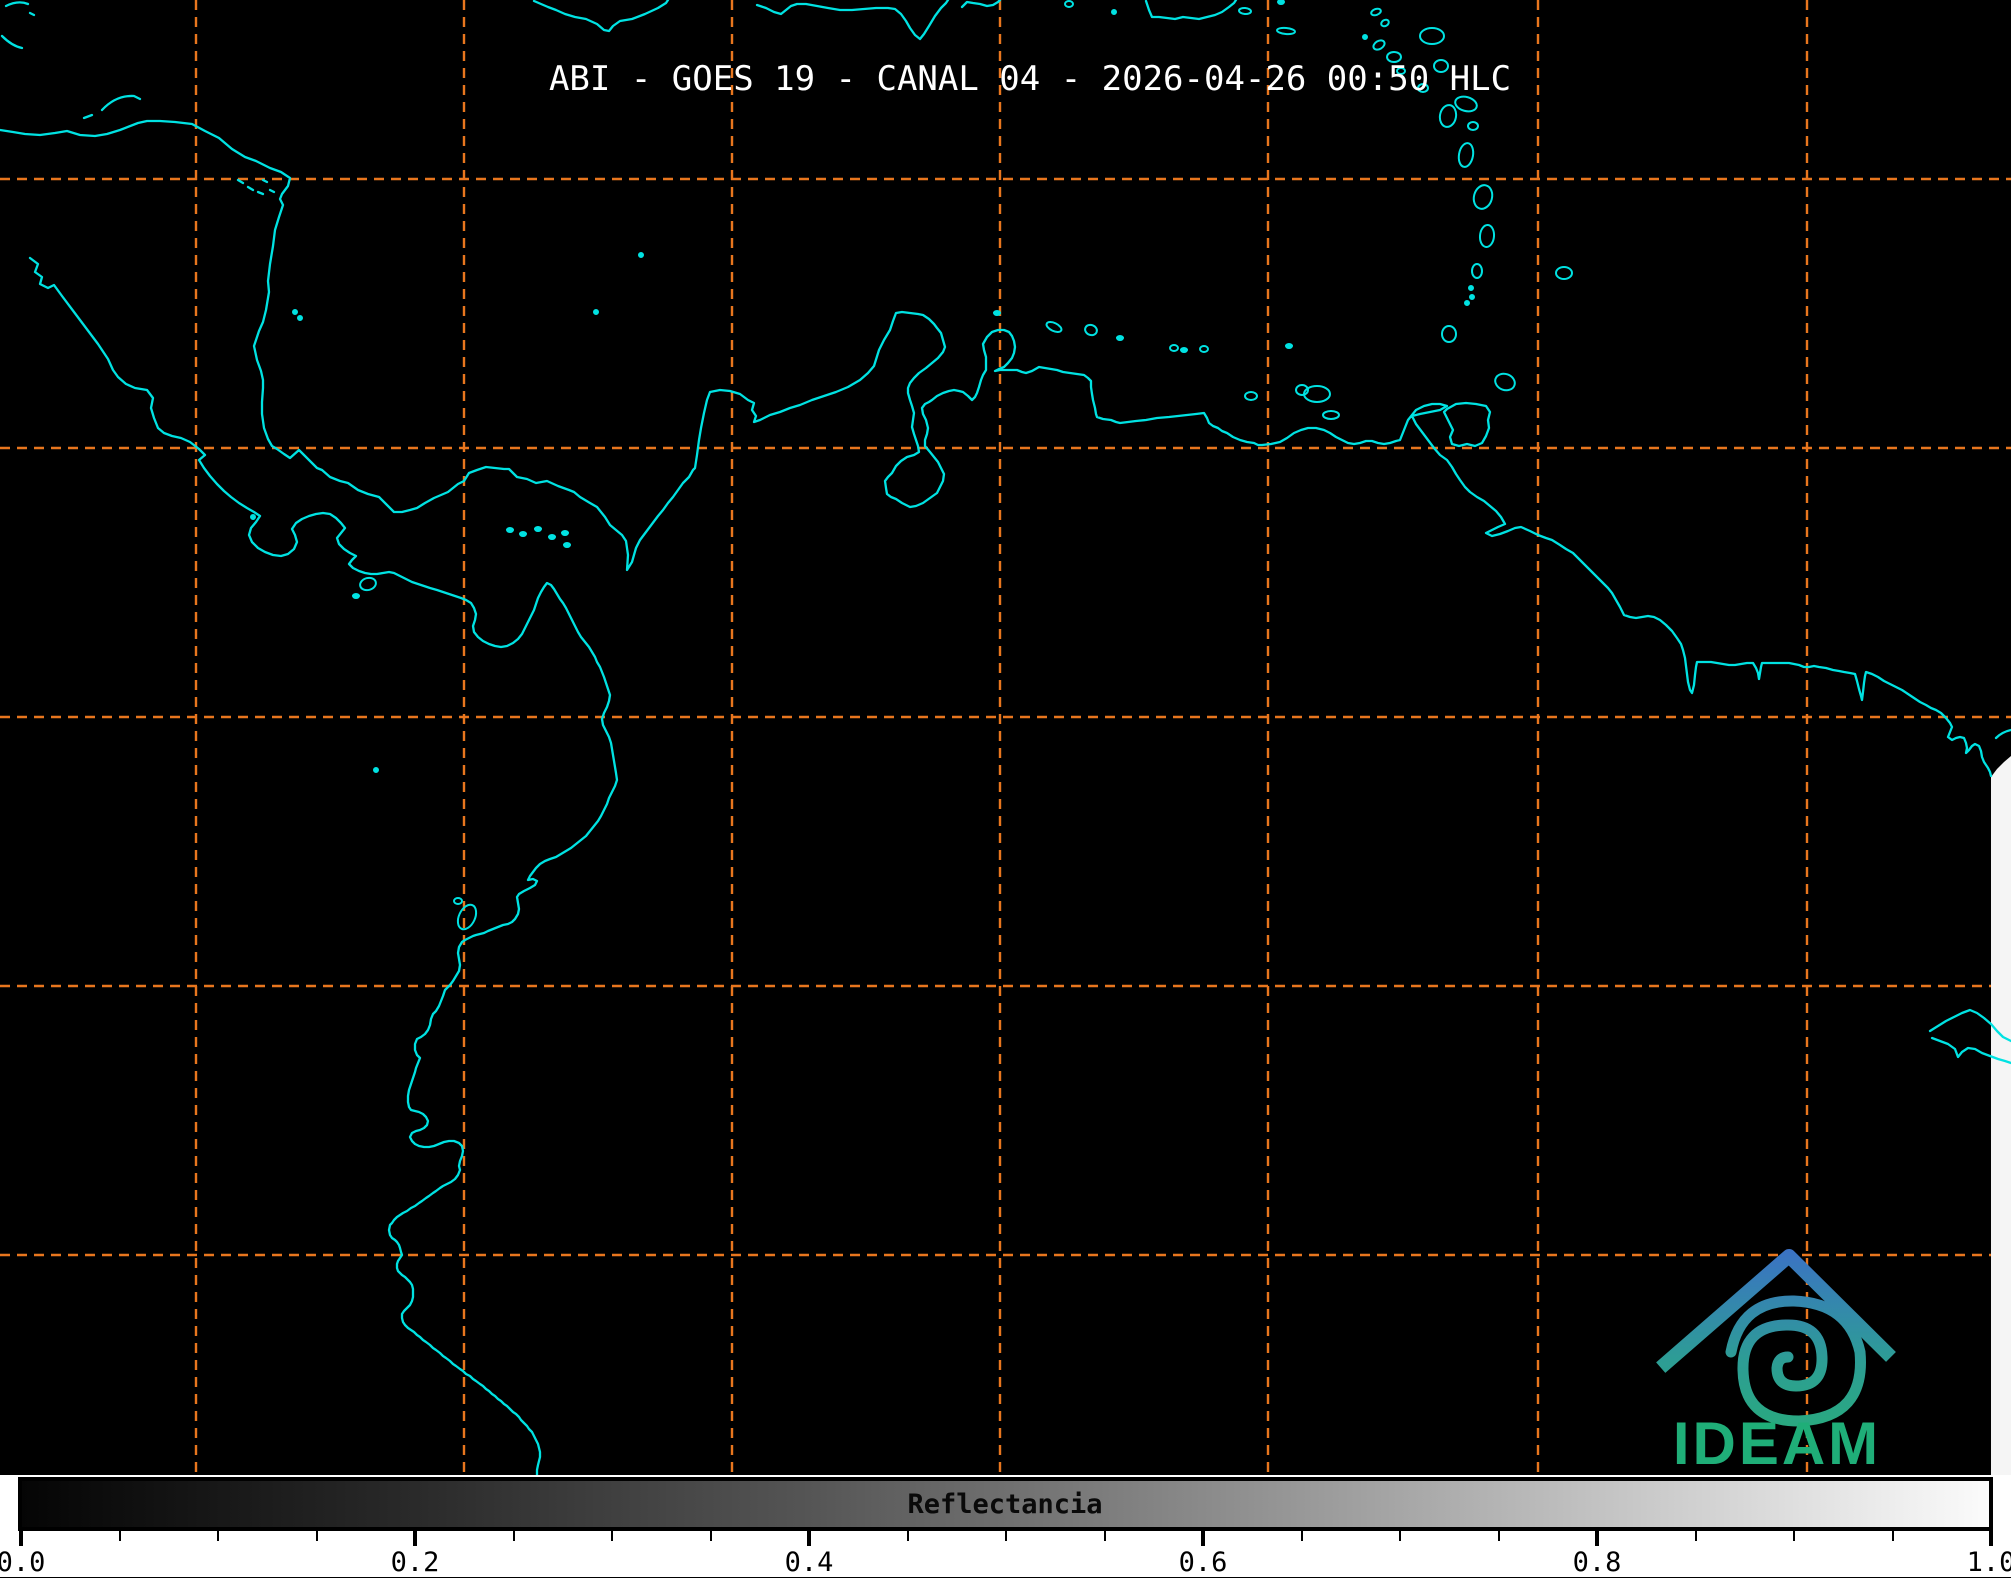 The width and height of the screenshot is (2011, 1578). What do you see at coordinates (1286, 31) in the screenshot?
I see `st-croix` at bounding box center [1286, 31].